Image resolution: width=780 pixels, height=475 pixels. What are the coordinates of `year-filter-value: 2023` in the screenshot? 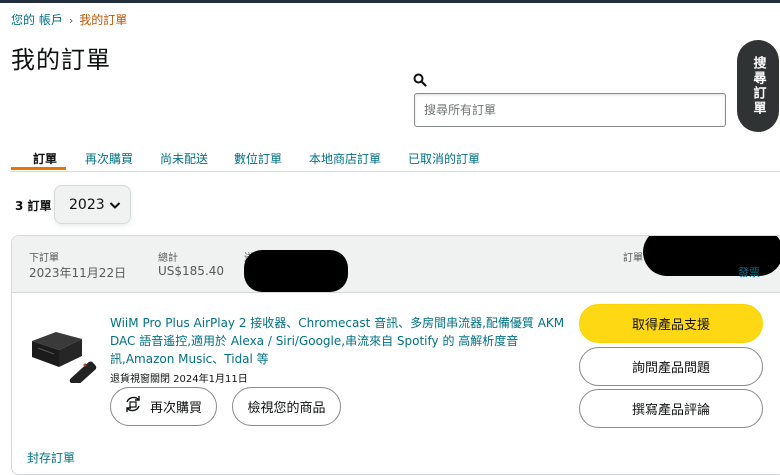 It's located at (87, 204).